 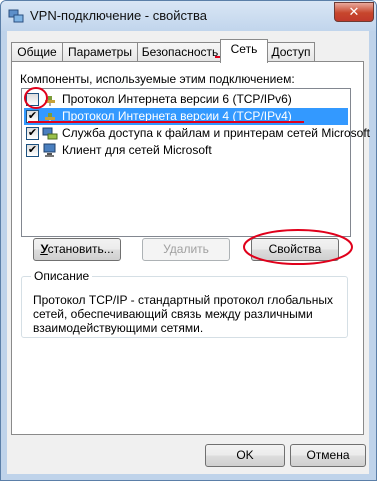 What do you see at coordinates (36, 98) in the screenshot?
I see `annotation-circle-checkbox` at bounding box center [36, 98].